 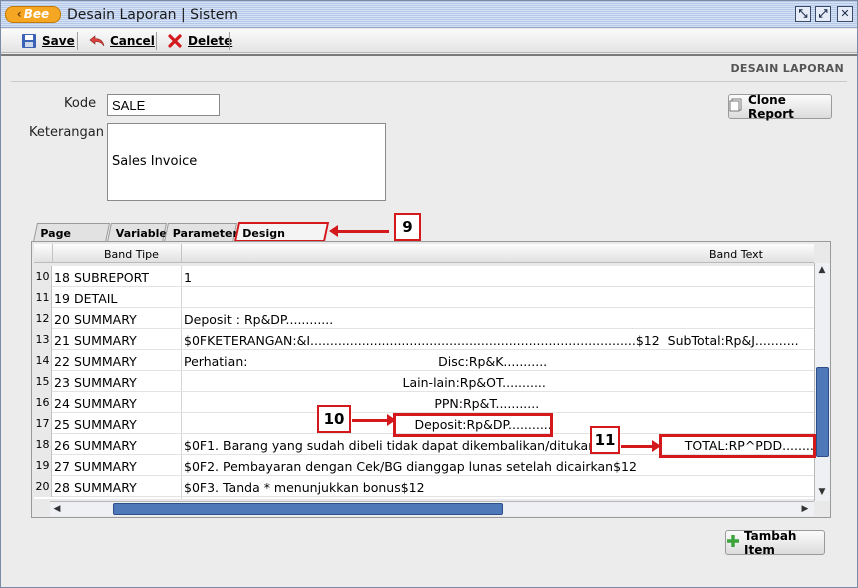 I want to click on callout-11: 11, so click(x=605, y=440).